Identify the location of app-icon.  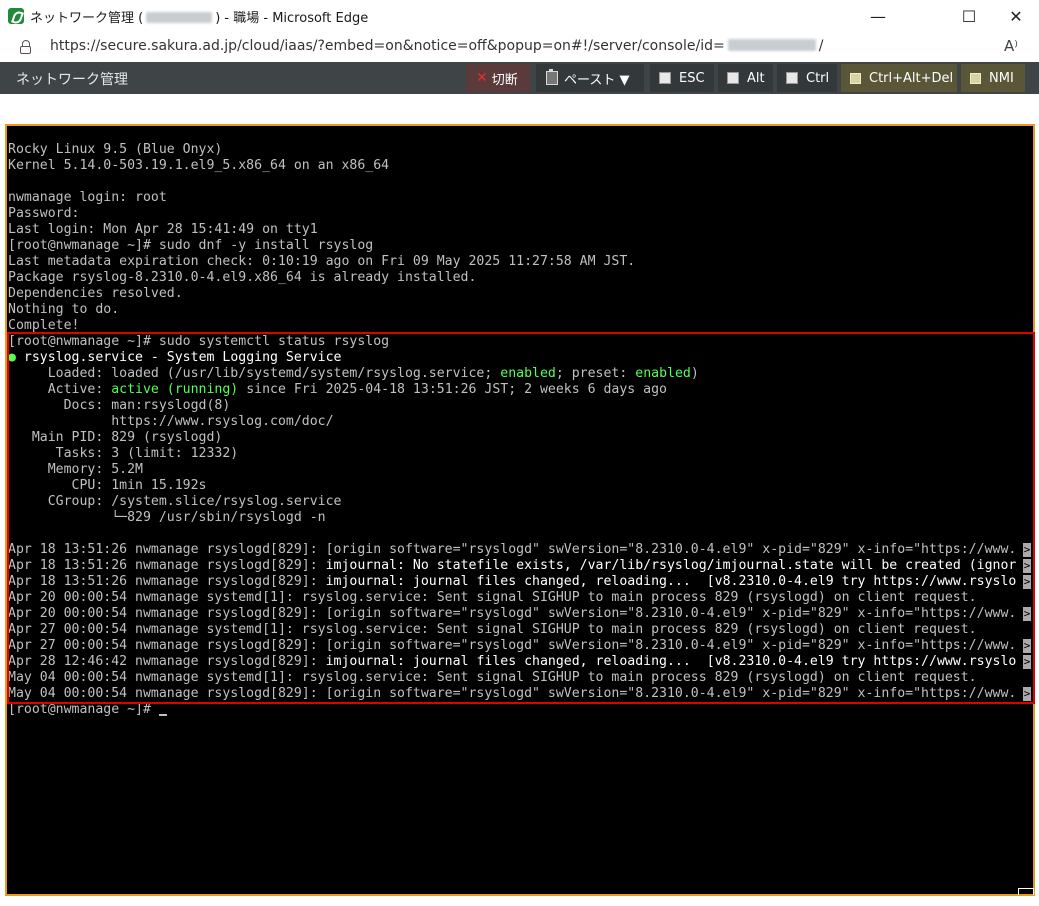
(16, 16).